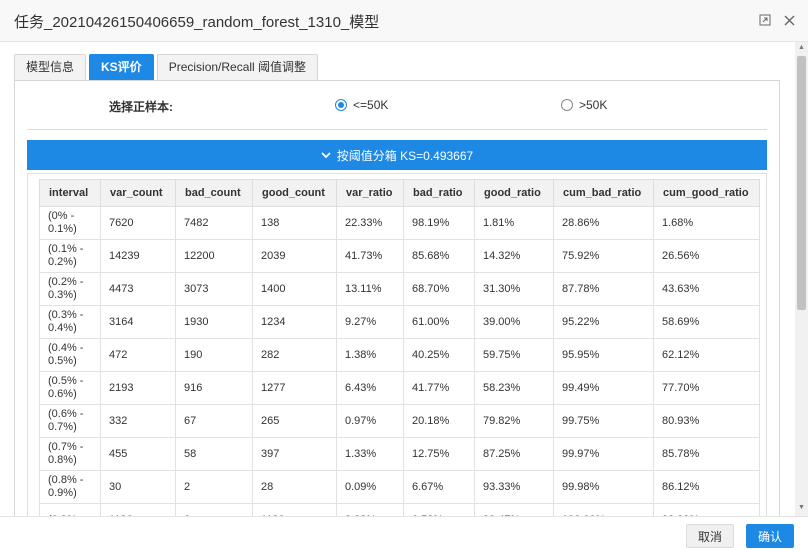 Image resolution: width=808 pixels, height=551 pixels. I want to click on cell-interval: (0.2% -0.3%), so click(70, 289).